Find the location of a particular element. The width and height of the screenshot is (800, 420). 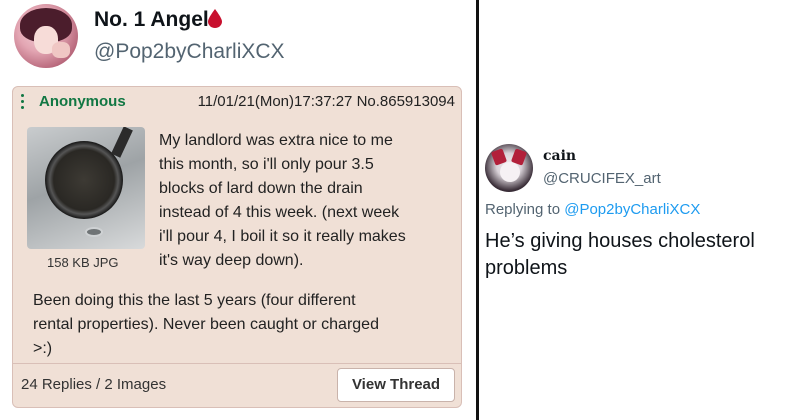

post-line: instead of 4 this week. (next week is located at coordinates (279, 212).